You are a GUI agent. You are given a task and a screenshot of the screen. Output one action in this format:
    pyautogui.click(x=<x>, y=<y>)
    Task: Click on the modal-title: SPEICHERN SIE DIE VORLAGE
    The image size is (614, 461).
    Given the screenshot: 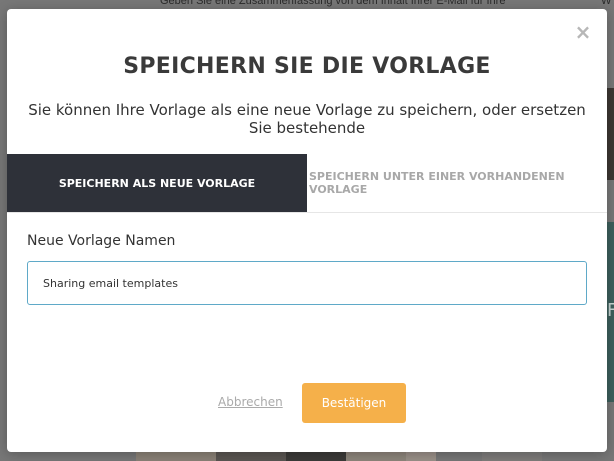 What is the action you would take?
    pyautogui.click(x=307, y=66)
    